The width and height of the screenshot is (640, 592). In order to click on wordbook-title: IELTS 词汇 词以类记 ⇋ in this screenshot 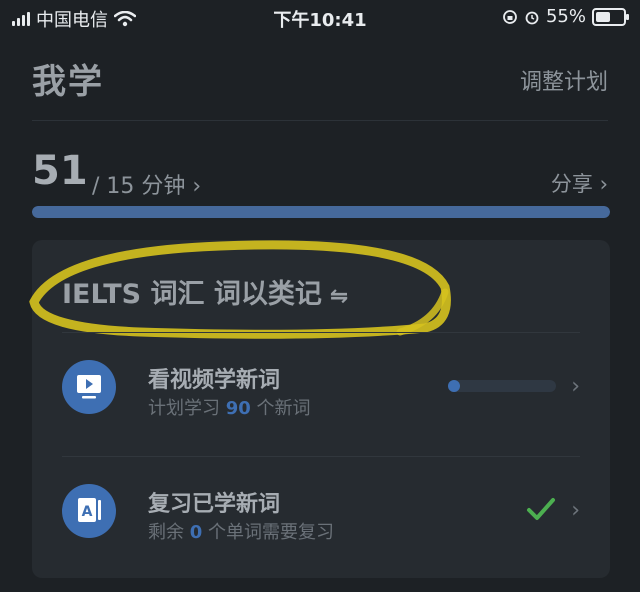, I will do `click(205, 291)`.